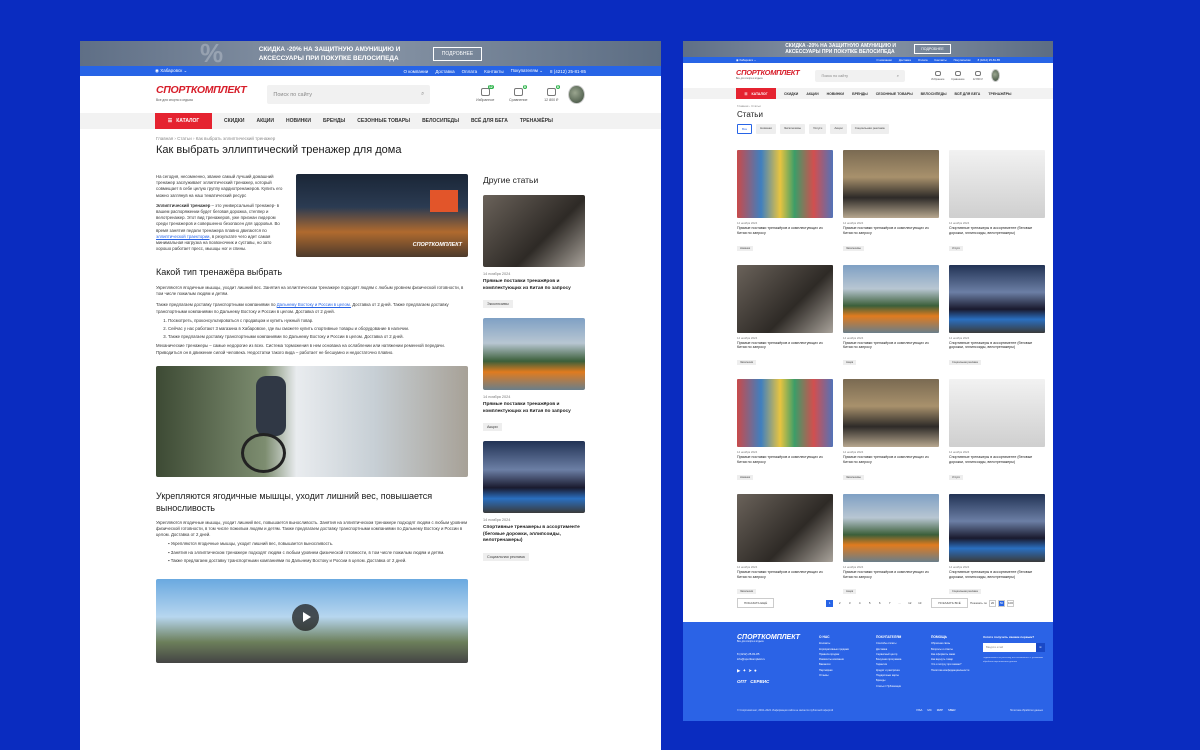 This screenshot has height=750, width=1200. Describe the element at coordinates (834, 675) in the screenshot. I see `footer-link: Отзывы` at that location.